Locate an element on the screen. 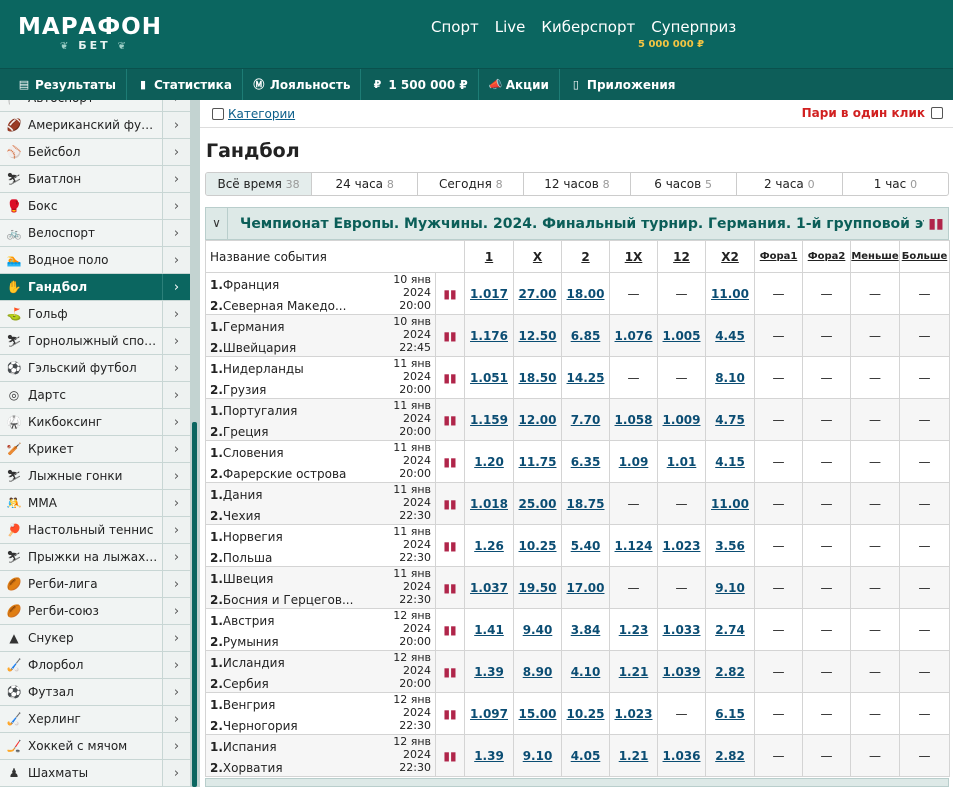 Image resolution: width=953 pixels, height=787 pixels. odds-cell: 1.009 is located at coordinates (682, 419).